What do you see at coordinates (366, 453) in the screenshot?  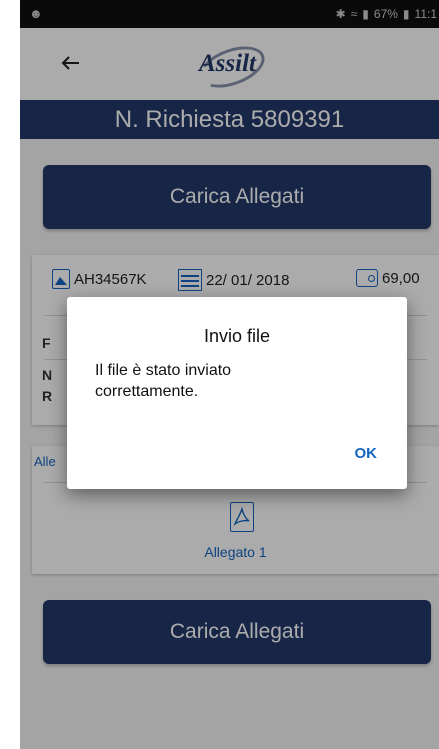 I see `ok-button: OK` at bounding box center [366, 453].